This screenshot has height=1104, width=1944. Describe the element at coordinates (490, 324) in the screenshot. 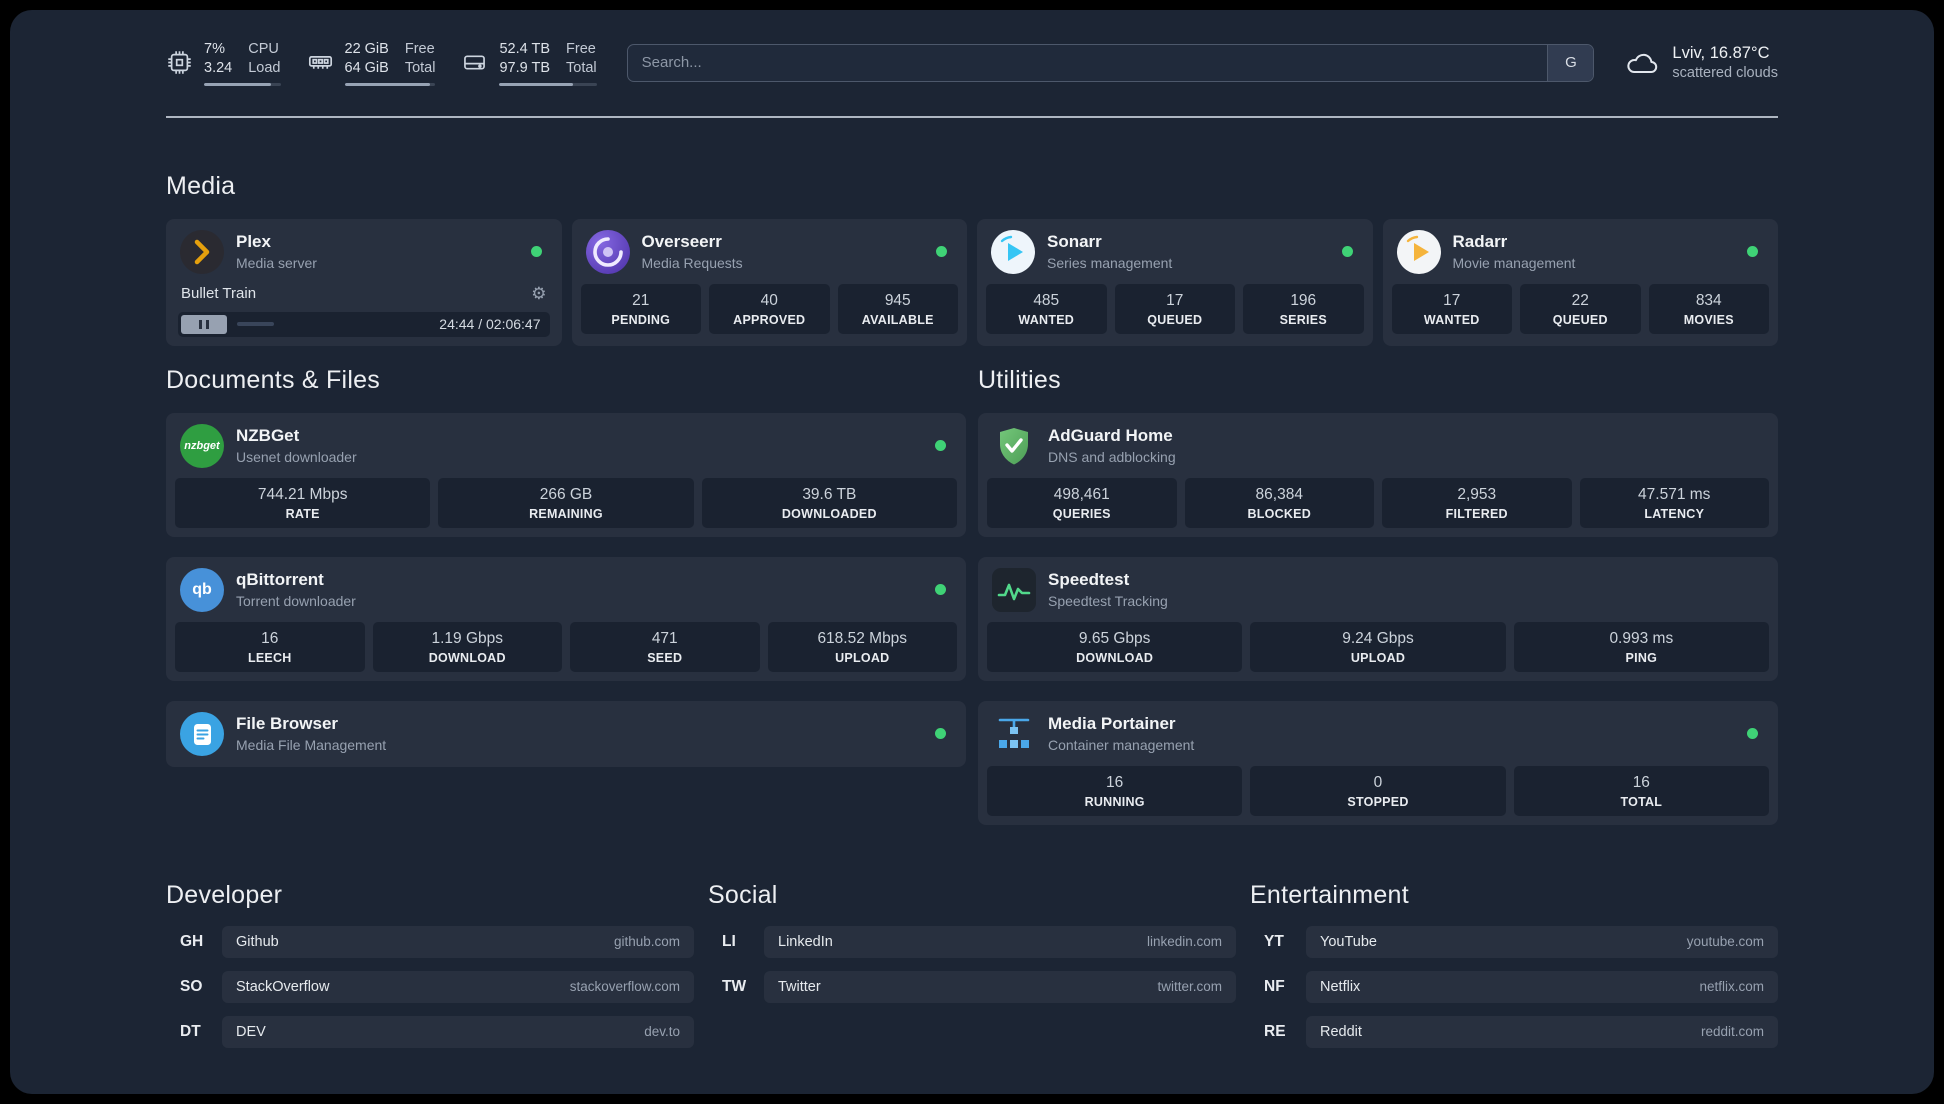

I see `playback-time: 24:44 / 02:06:47` at that location.